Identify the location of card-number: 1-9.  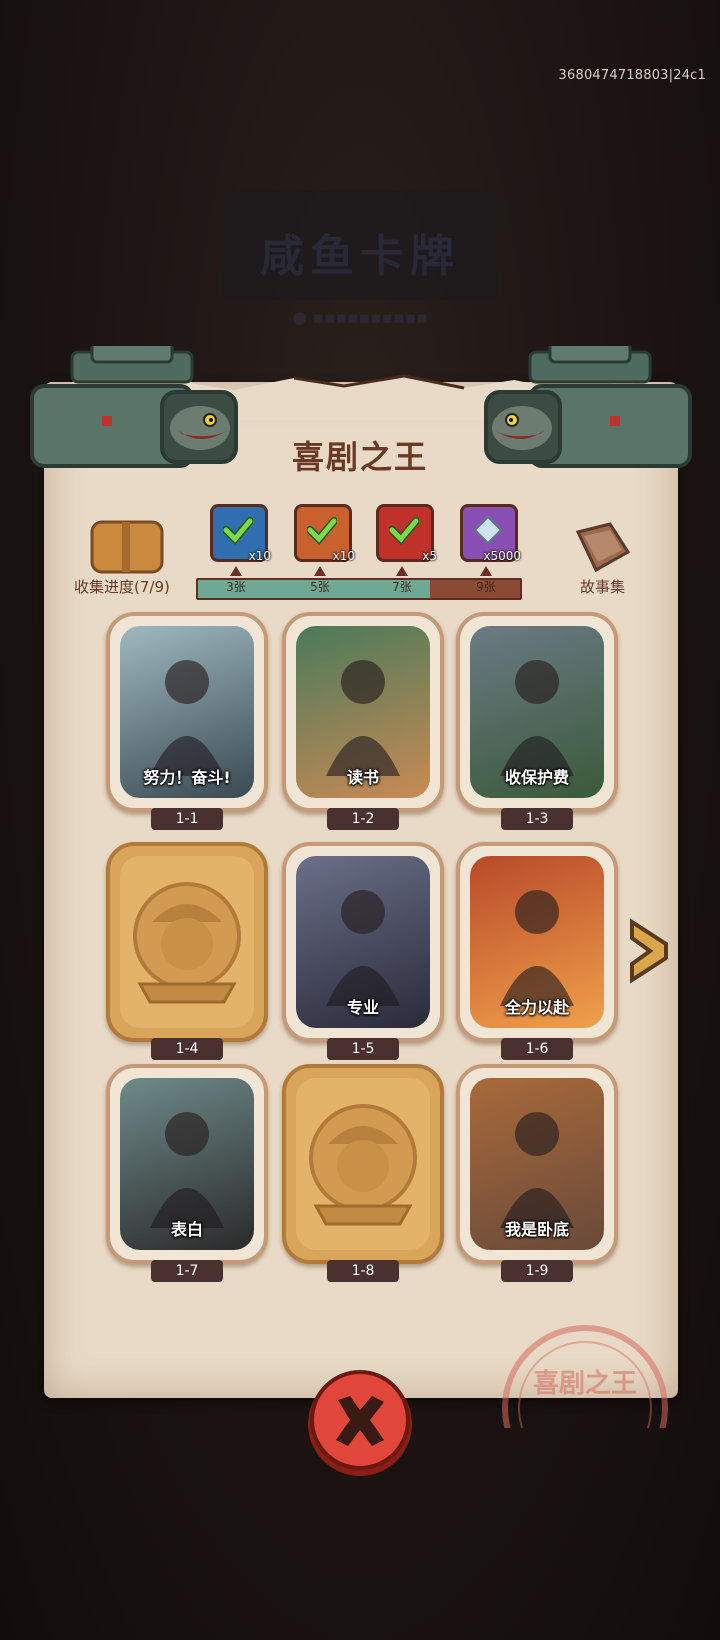
(537, 1271).